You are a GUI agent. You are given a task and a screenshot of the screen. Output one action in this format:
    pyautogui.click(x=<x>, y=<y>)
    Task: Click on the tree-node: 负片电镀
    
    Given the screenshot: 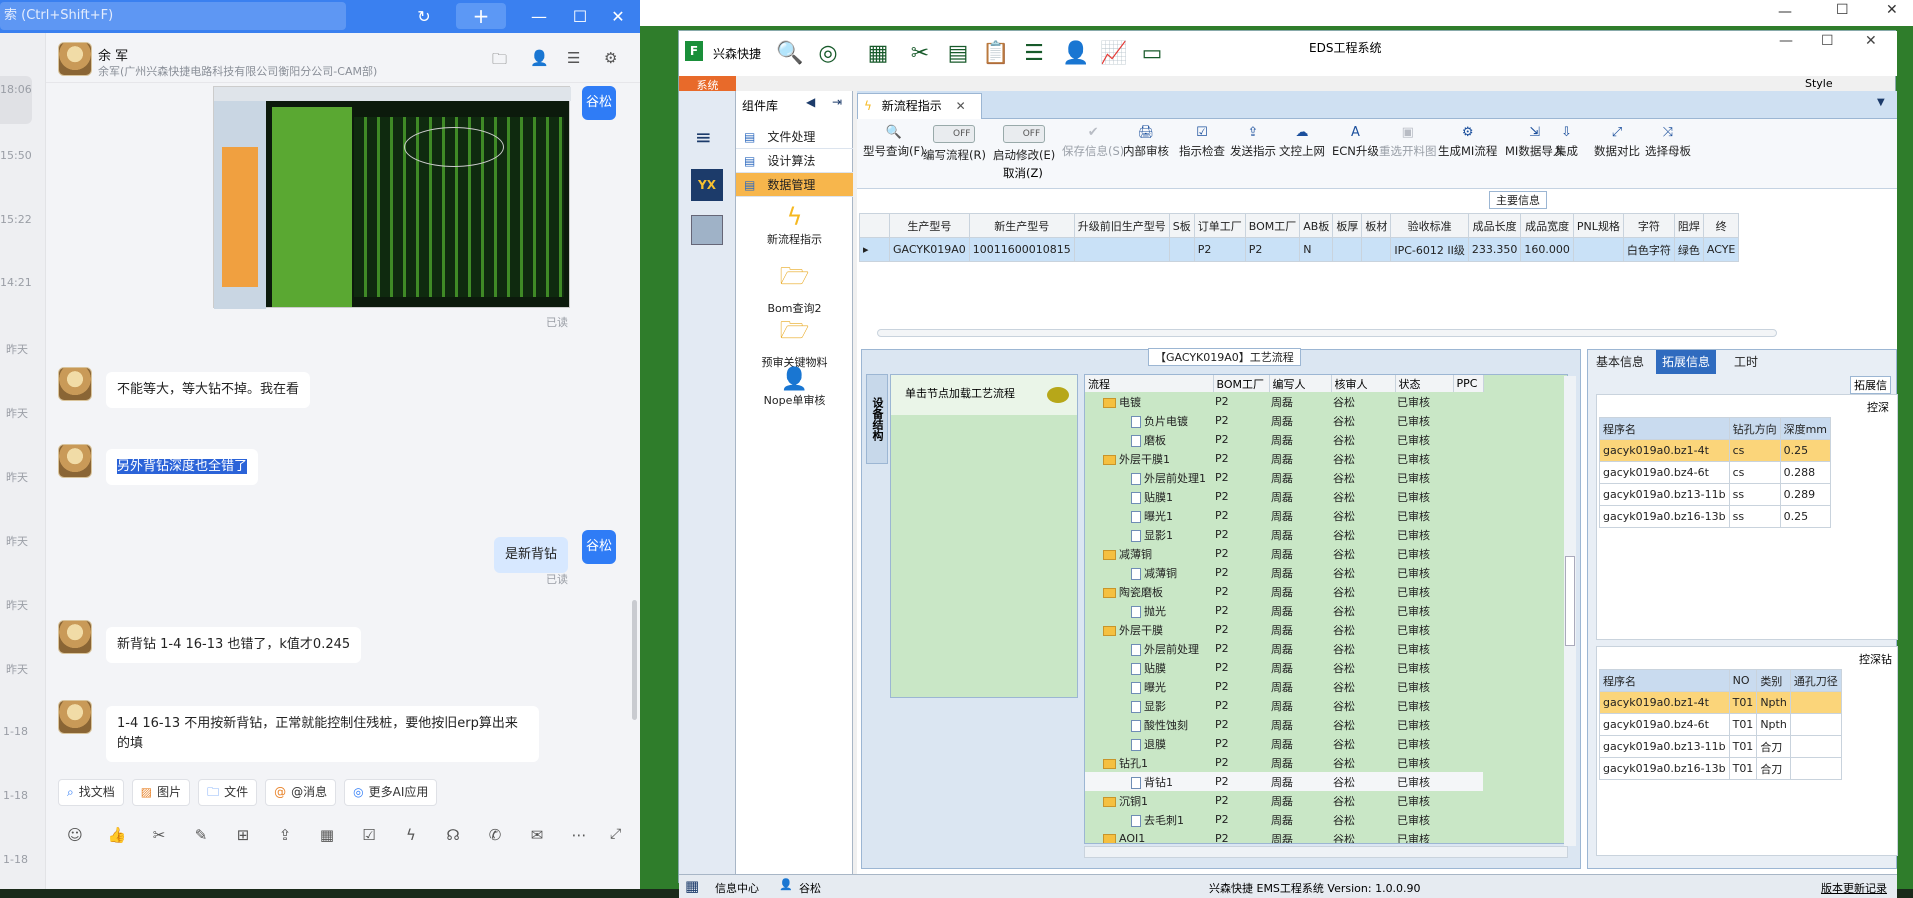 What is the action you would take?
    pyautogui.click(x=1149, y=420)
    